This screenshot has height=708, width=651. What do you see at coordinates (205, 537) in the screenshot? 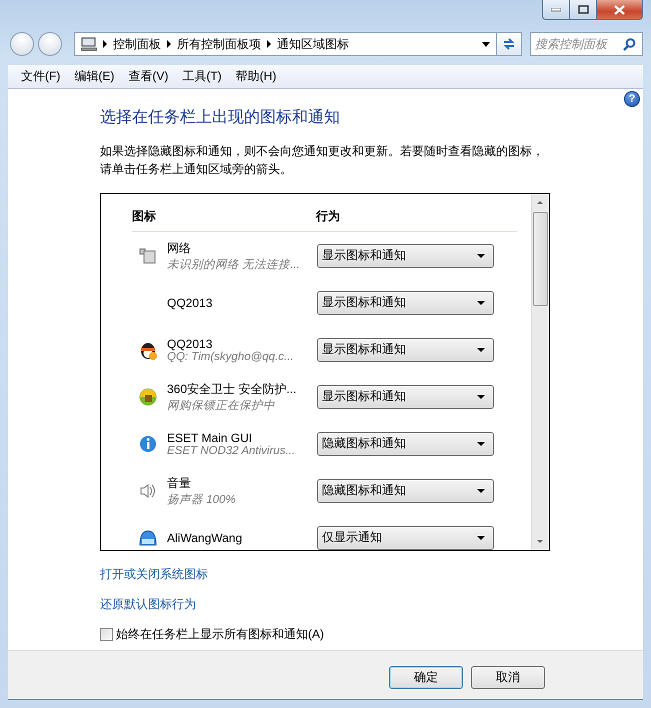
I see `app-name: AliWangWang` at bounding box center [205, 537].